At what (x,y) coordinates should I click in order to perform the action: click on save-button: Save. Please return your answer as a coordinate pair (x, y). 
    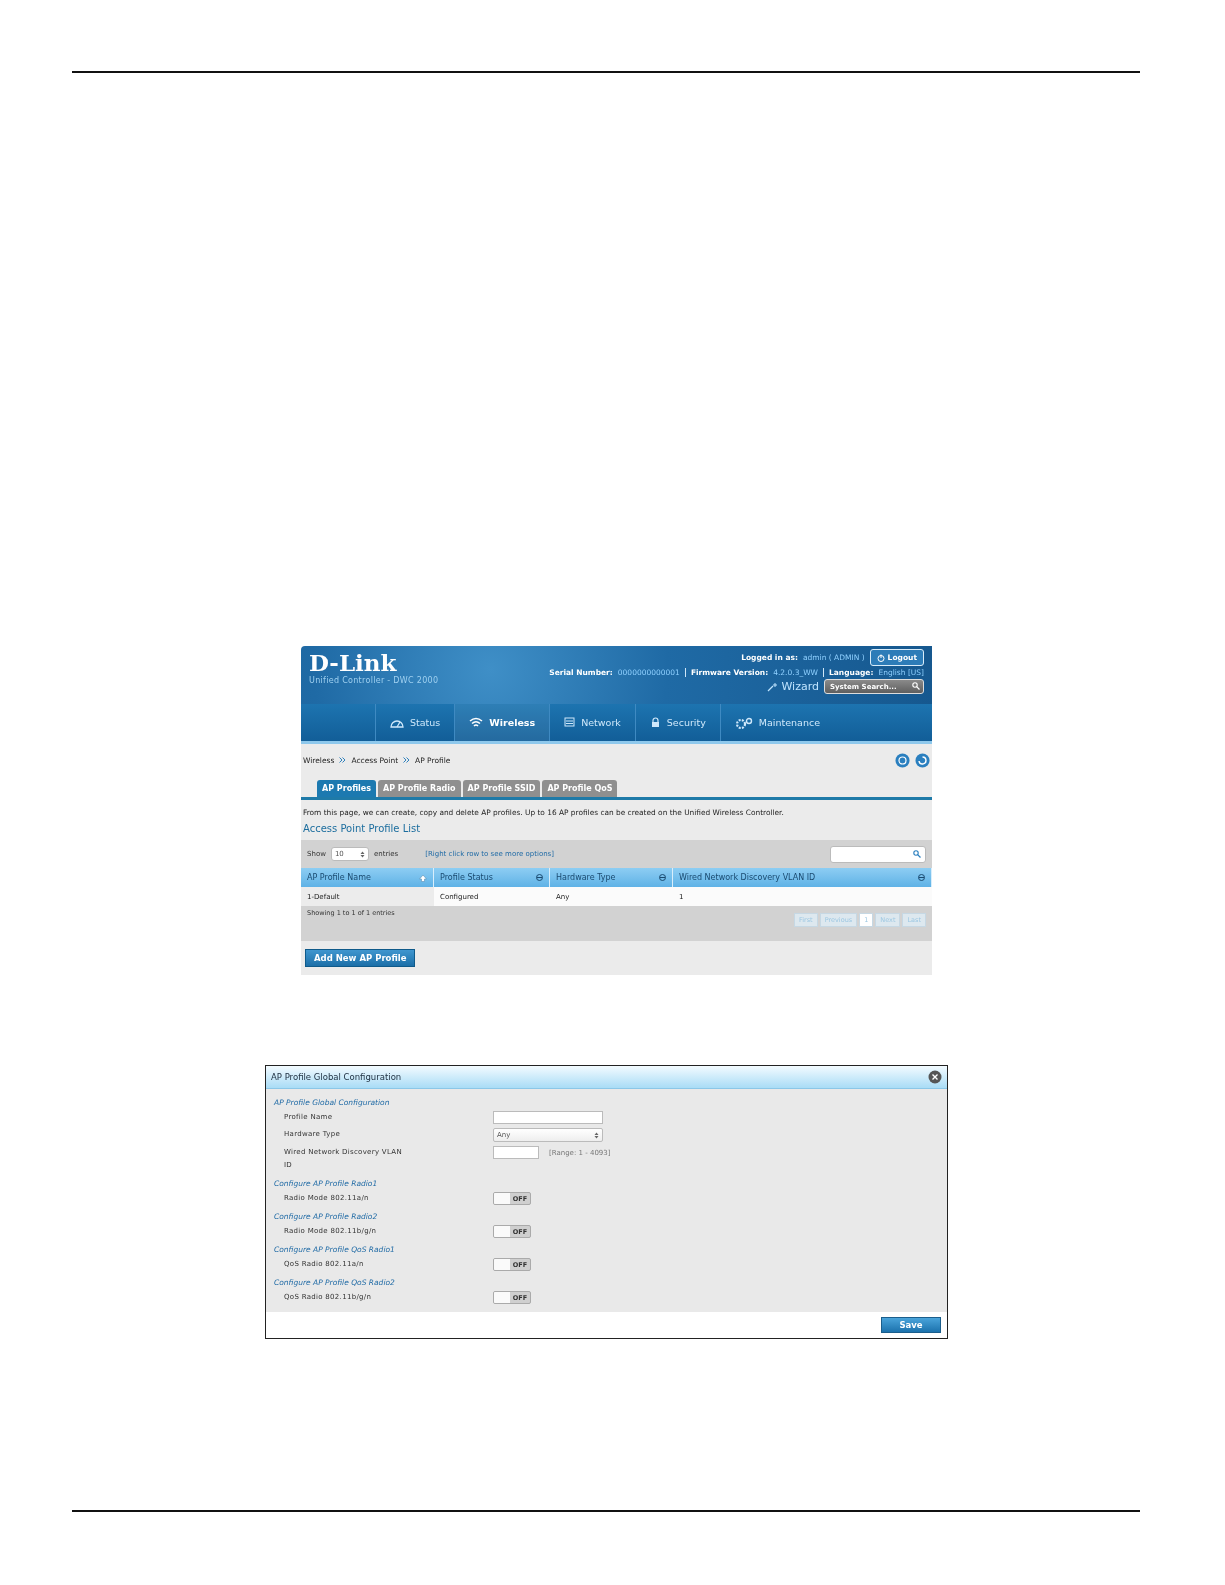
    Looking at the image, I should click on (911, 1325).